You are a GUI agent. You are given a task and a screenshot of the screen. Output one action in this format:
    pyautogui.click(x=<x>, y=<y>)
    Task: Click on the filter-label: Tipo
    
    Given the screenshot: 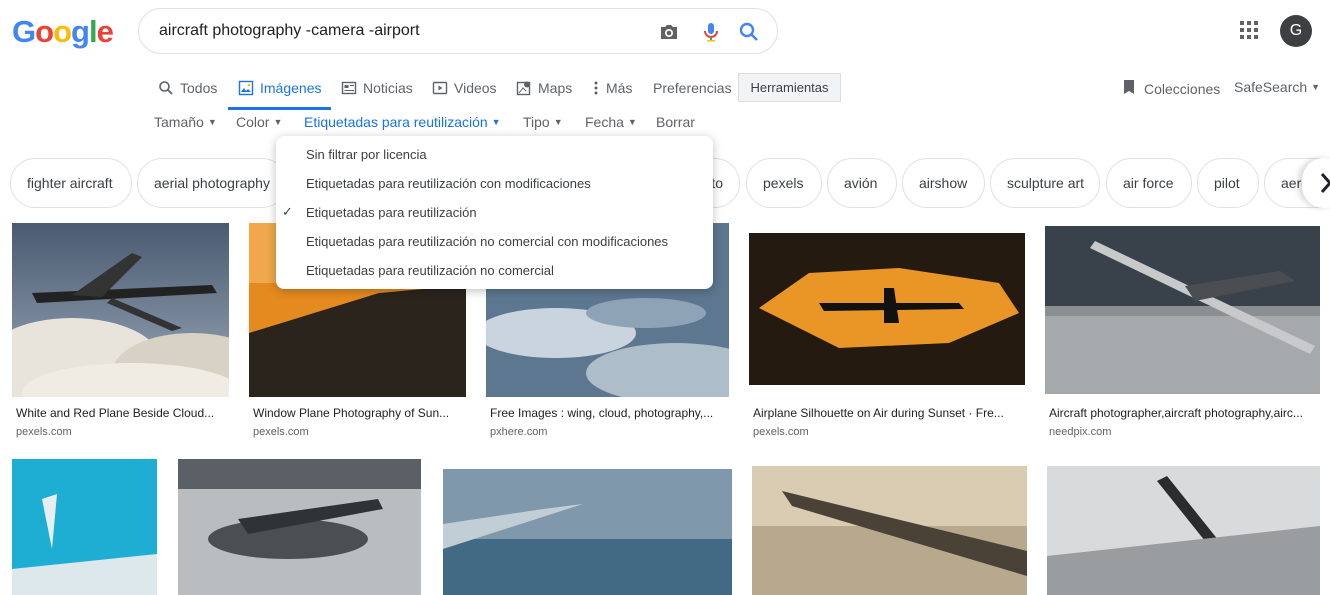 What is the action you would take?
    pyautogui.click(x=536, y=122)
    